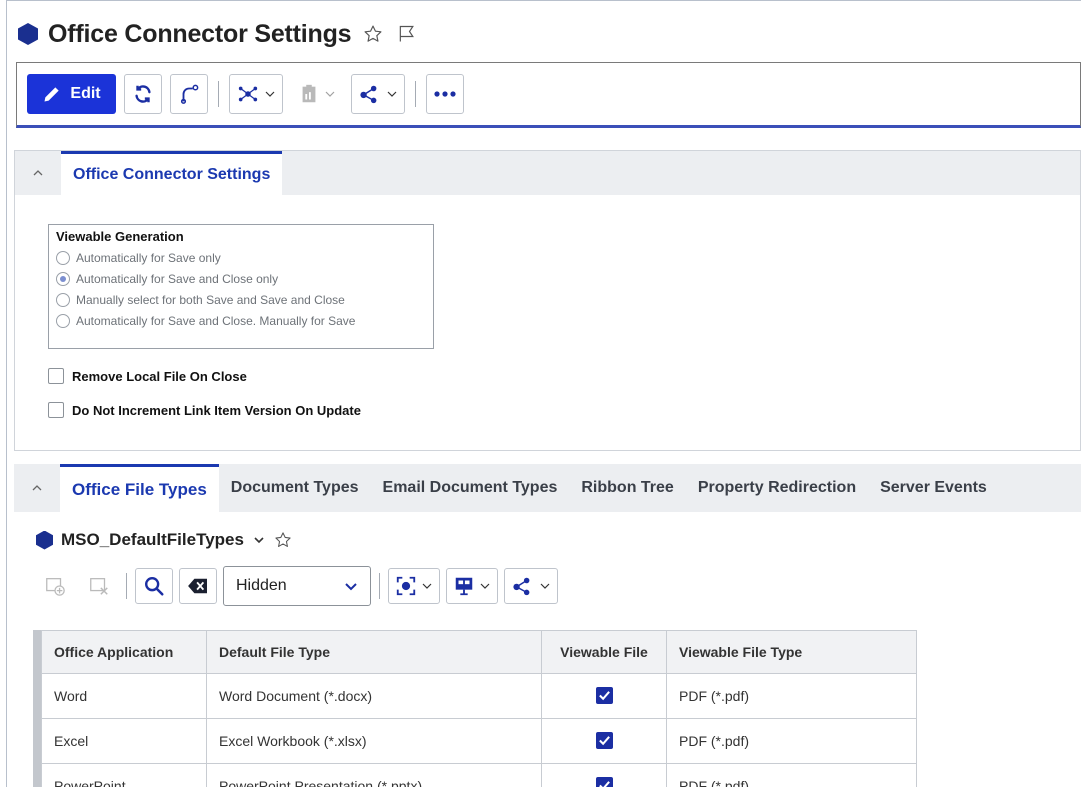 Image resolution: width=1081 pixels, height=787 pixels. I want to click on refresh-button, so click(143, 94).